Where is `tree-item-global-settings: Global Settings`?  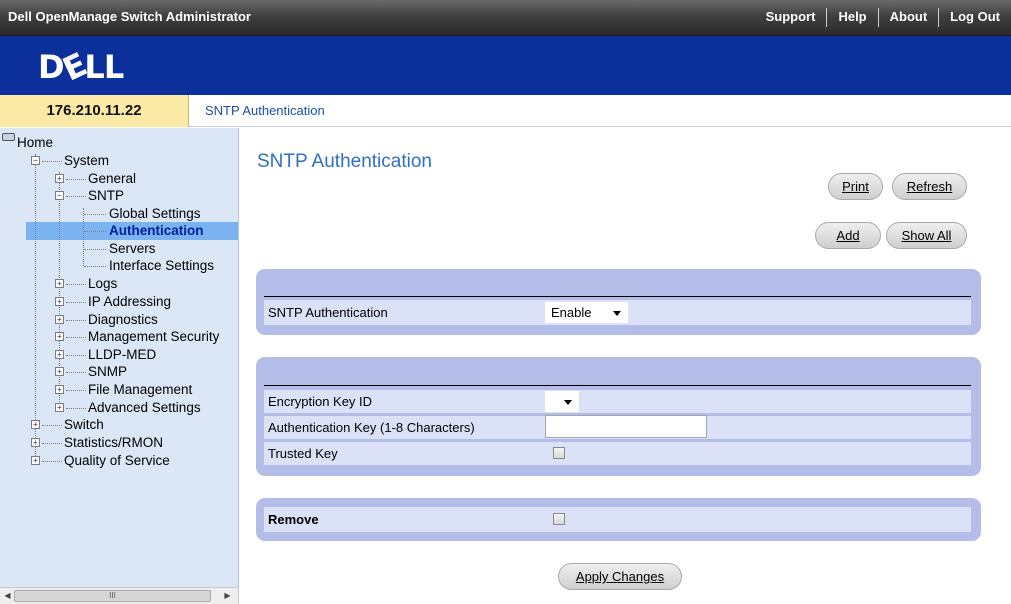
tree-item-global-settings: Global Settings is located at coordinates (155, 213).